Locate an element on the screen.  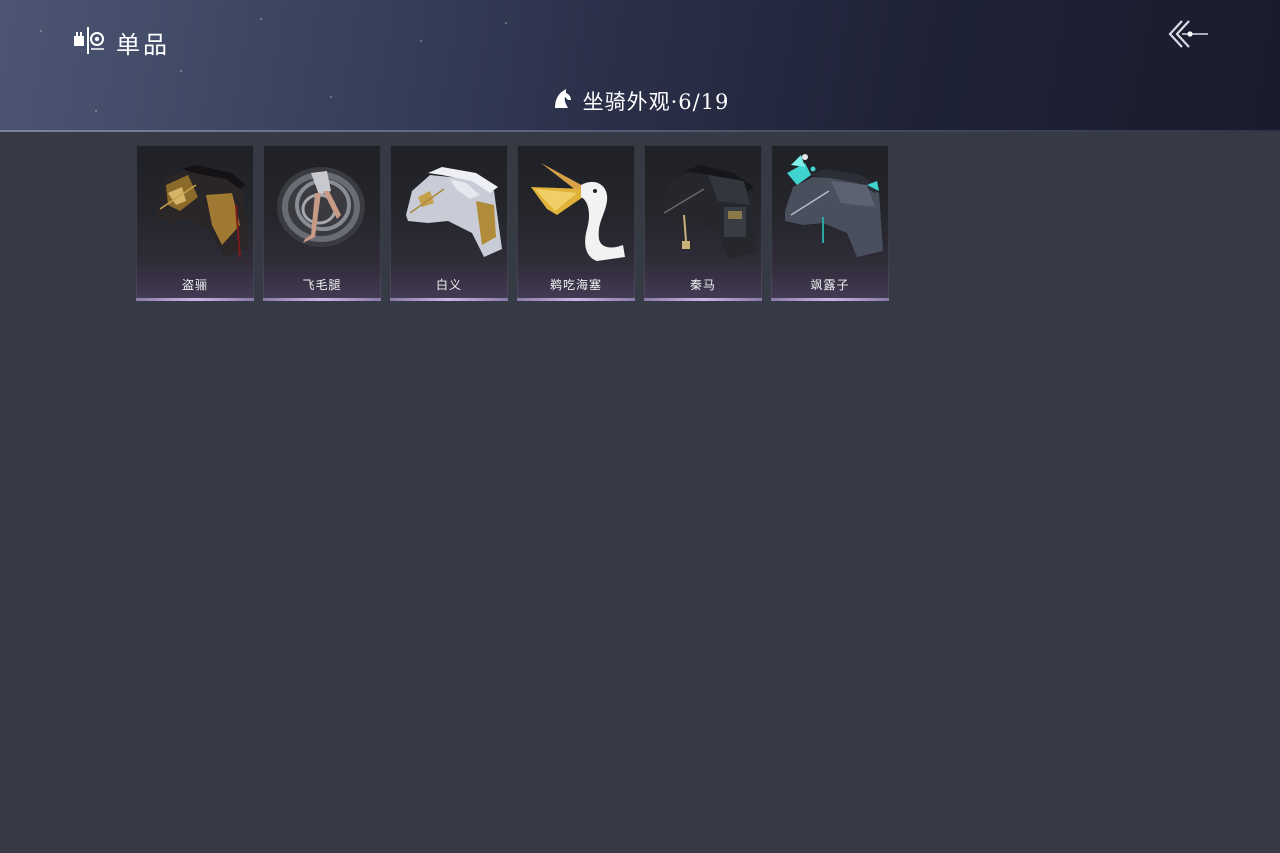
page-header: 单品 is located at coordinates (121, 42).